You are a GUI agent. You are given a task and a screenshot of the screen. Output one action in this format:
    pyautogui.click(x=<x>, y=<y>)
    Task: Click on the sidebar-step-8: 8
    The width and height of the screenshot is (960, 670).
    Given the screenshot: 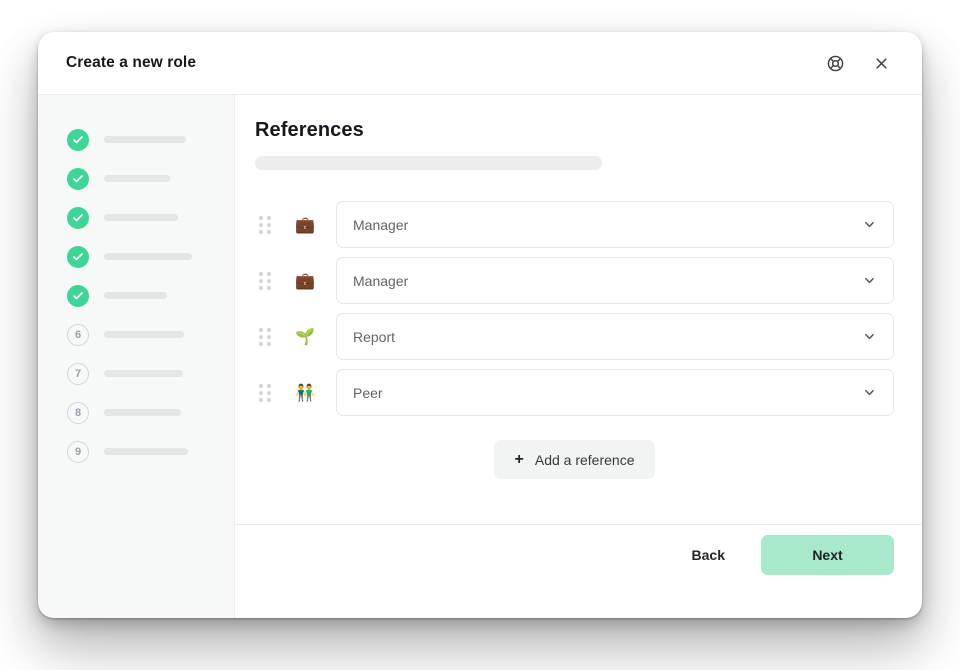 What is the action you would take?
    pyautogui.click(x=136, y=412)
    